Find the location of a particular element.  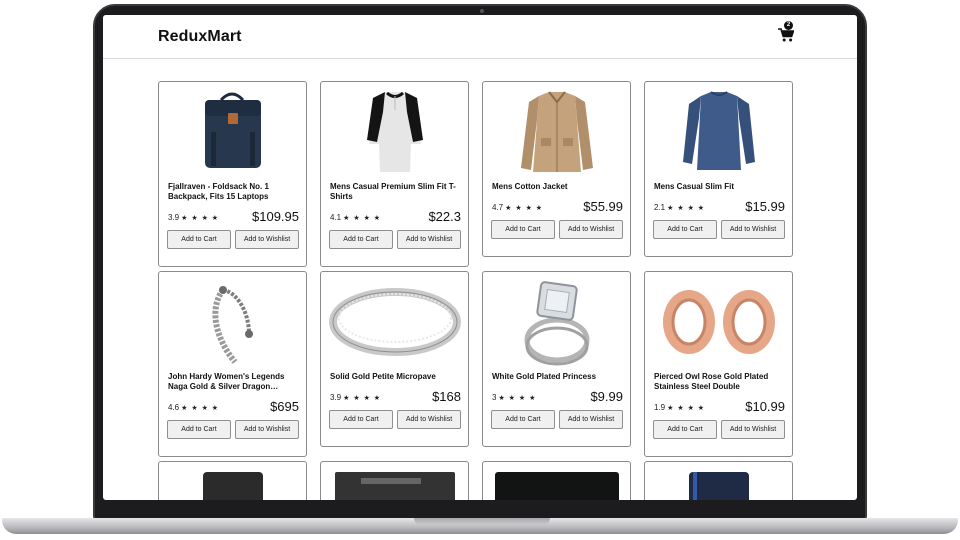

app-header: ReduxMart 2 is located at coordinates (480, 37).